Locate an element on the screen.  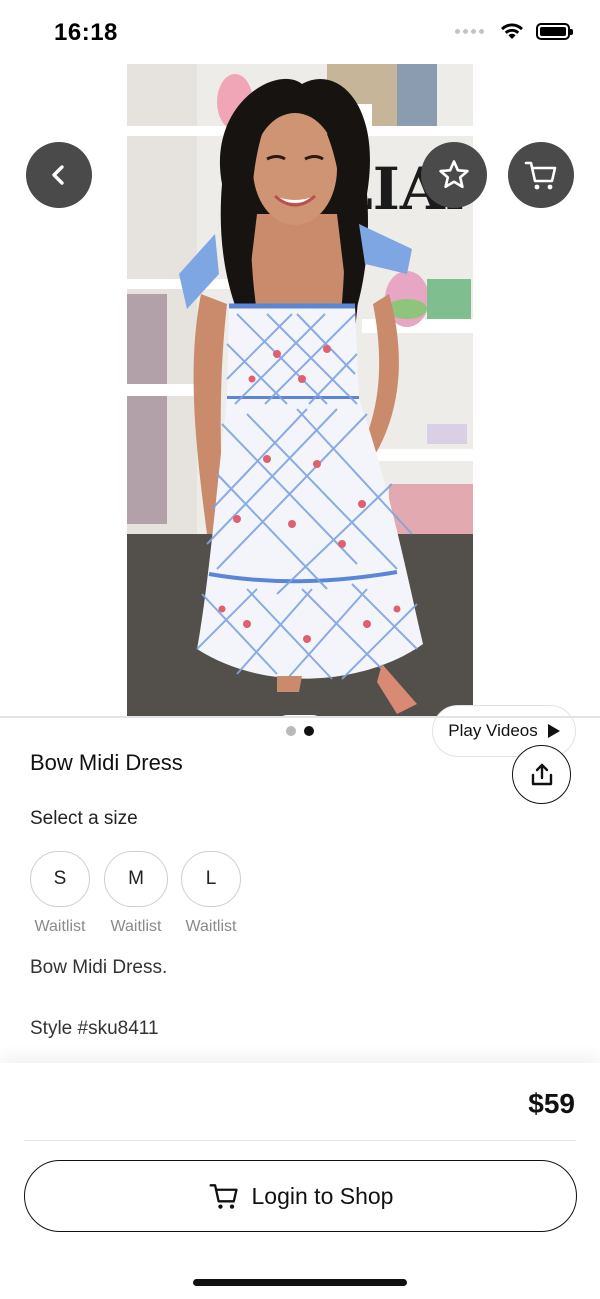
battery-icon is located at coordinates (554, 31).